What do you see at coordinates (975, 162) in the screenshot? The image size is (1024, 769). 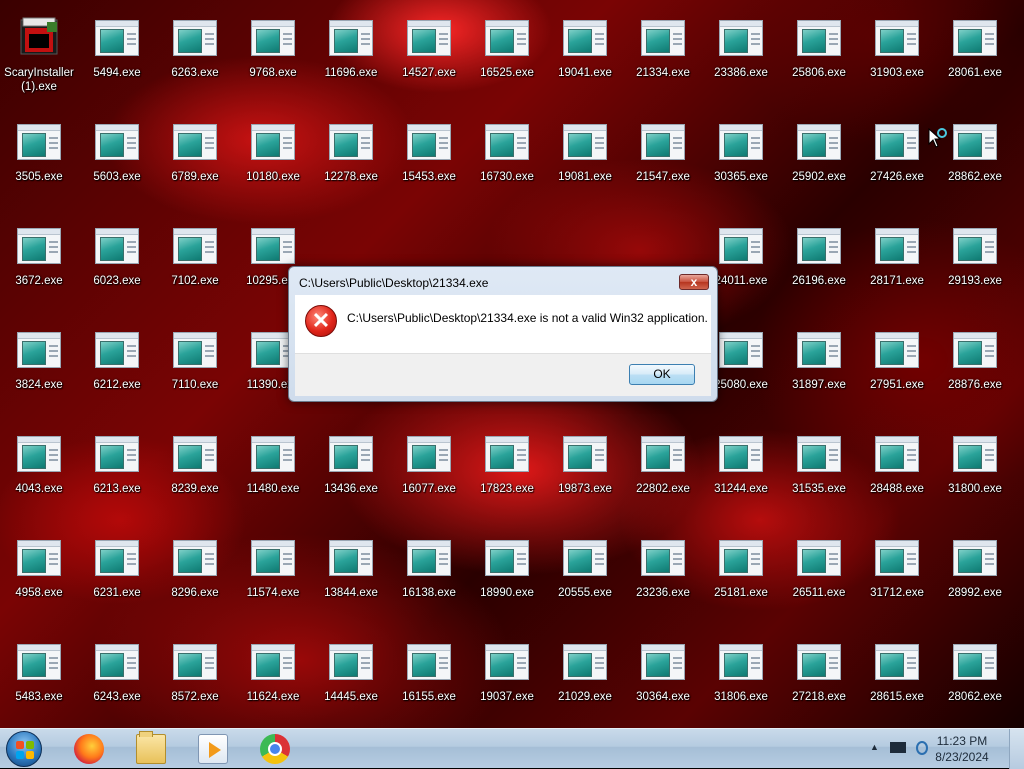 I see `desktop-icon: 28862.exe` at bounding box center [975, 162].